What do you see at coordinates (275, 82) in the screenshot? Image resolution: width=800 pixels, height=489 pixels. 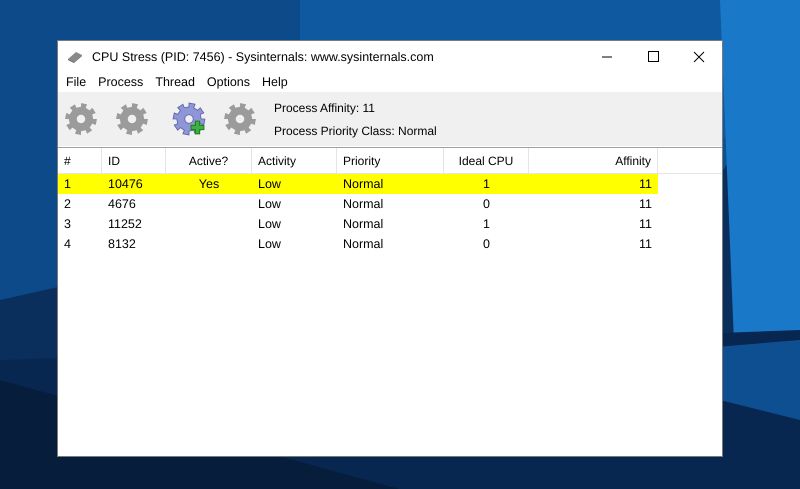 I see `menu-item: Help` at bounding box center [275, 82].